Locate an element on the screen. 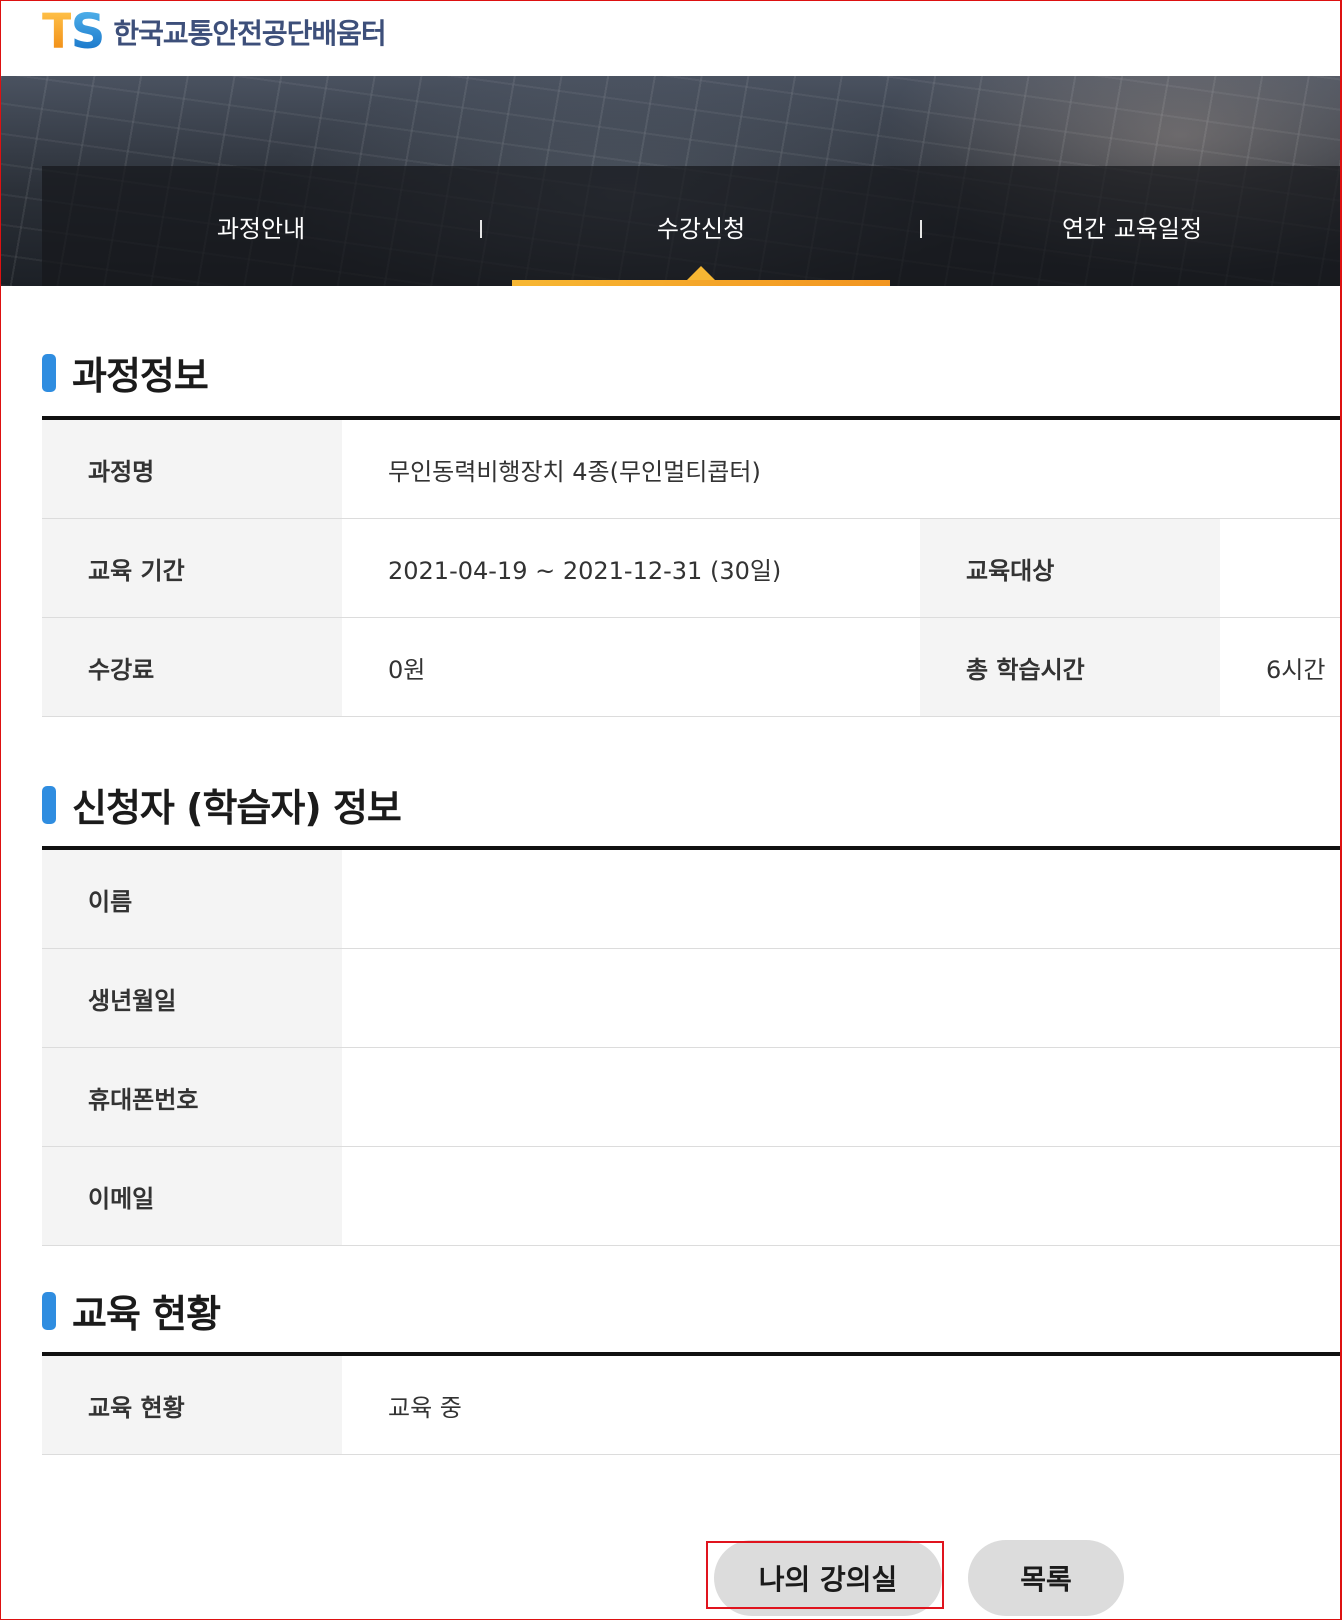  phone-value is located at coordinates (842, 1097).